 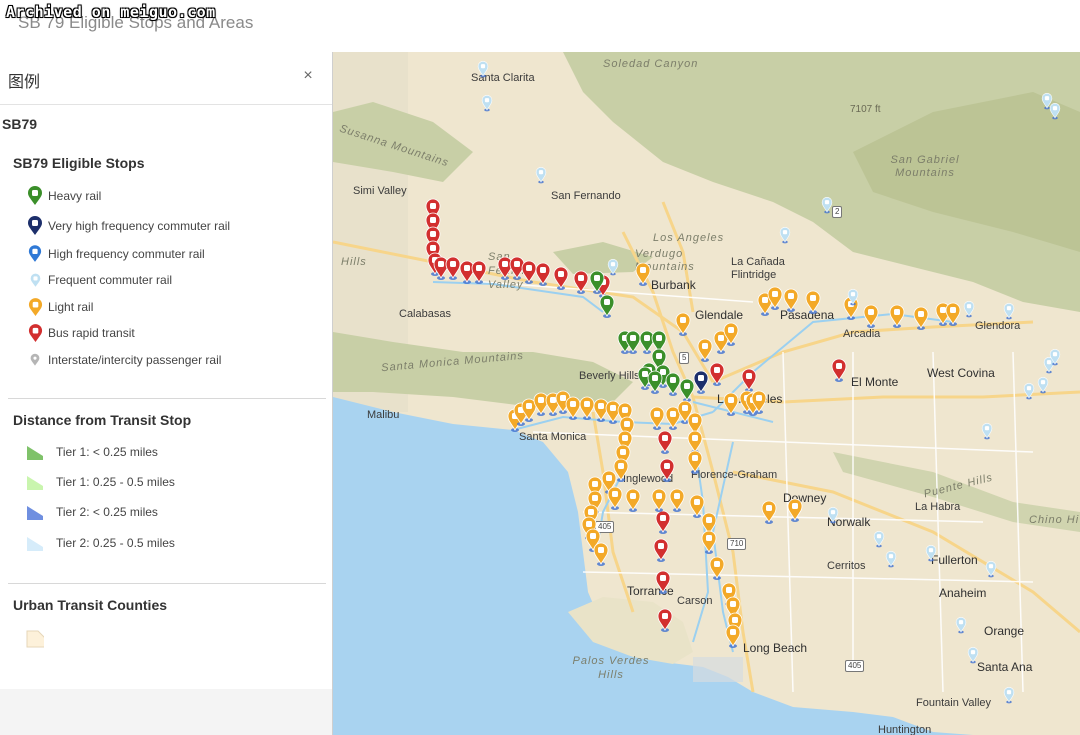 What do you see at coordinates (586, 196) in the screenshot?
I see `place-label: San Fernando` at bounding box center [586, 196].